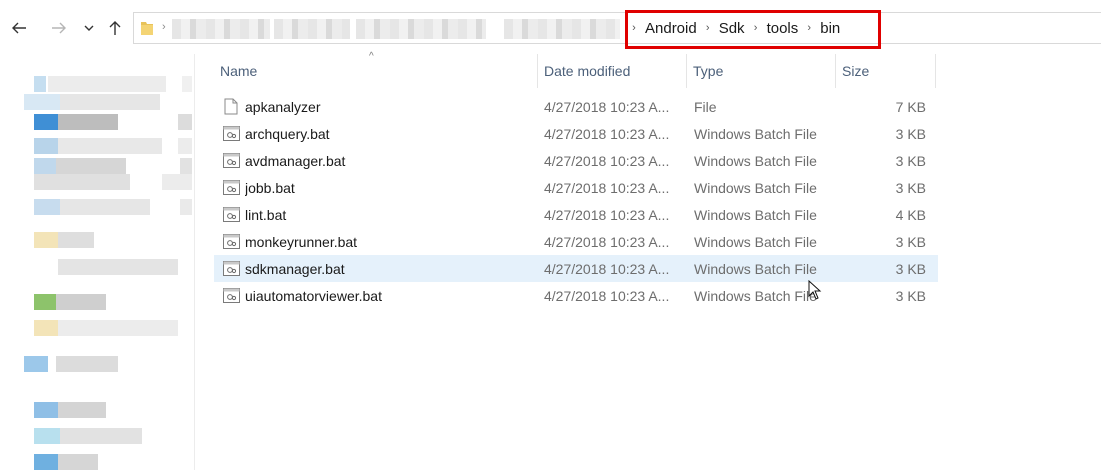 The width and height of the screenshot is (1101, 470). I want to click on chevron-down-icon, so click(89, 28).